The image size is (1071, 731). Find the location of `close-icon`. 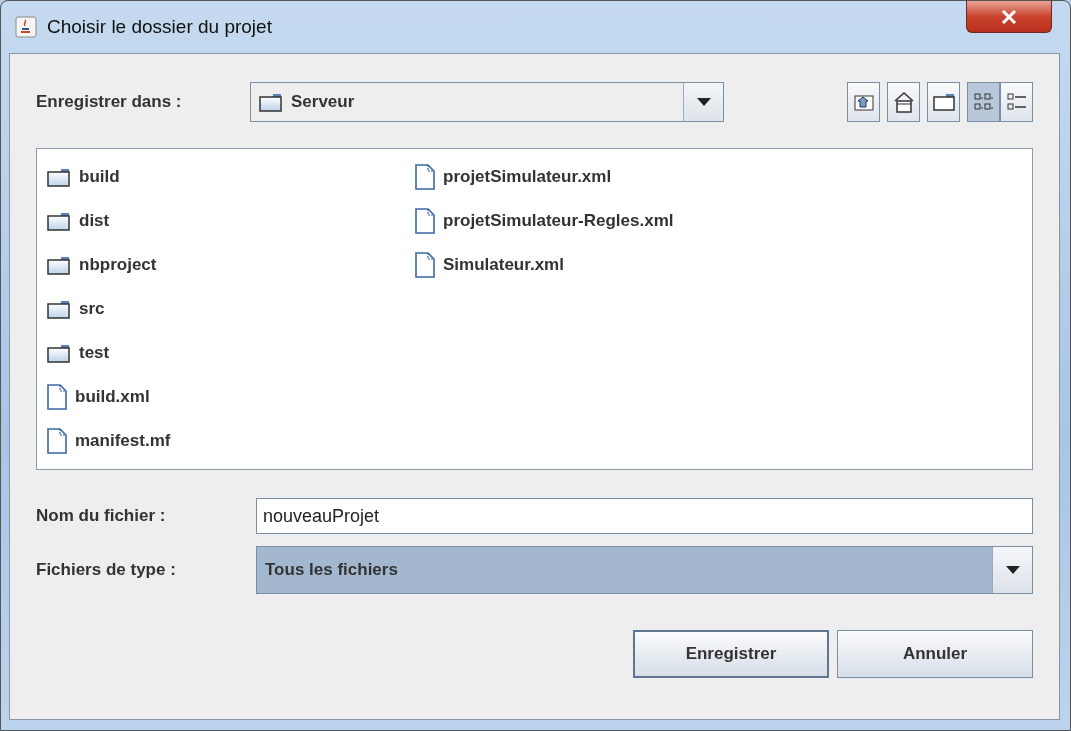

close-icon is located at coordinates (1009, 16).